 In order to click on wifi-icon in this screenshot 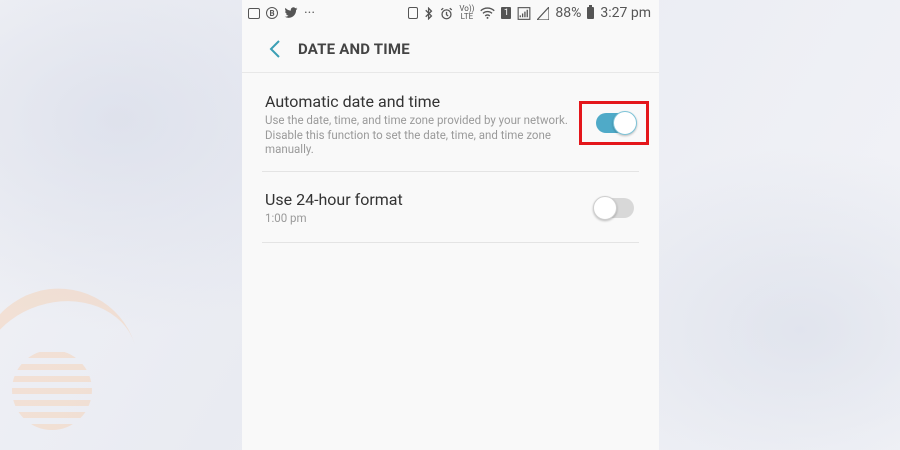, I will do `click(488, 13)`.